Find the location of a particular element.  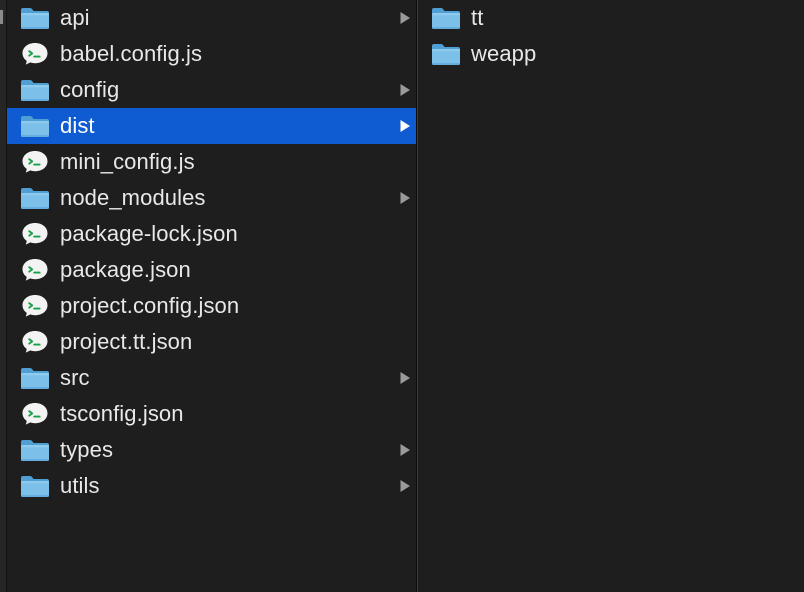

file-row-project-config-json: project.config.json is located at coordinates (211, 306).